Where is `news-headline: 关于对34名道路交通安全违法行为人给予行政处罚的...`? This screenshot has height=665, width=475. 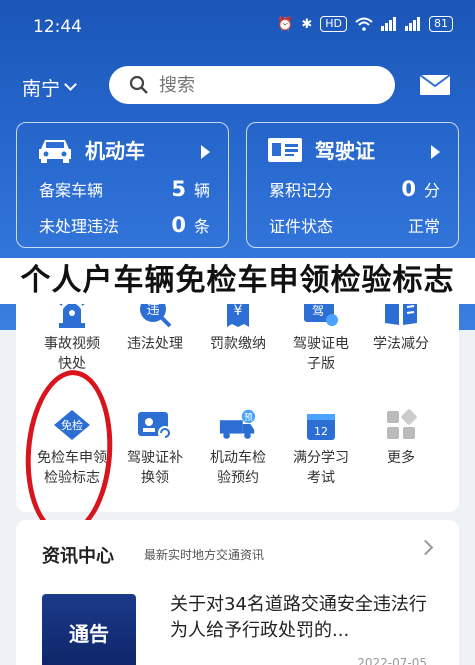 news-headline: 关于对34名道路交通安全违法行为人给予行政处罚的... is located at coordinates (300, 618).